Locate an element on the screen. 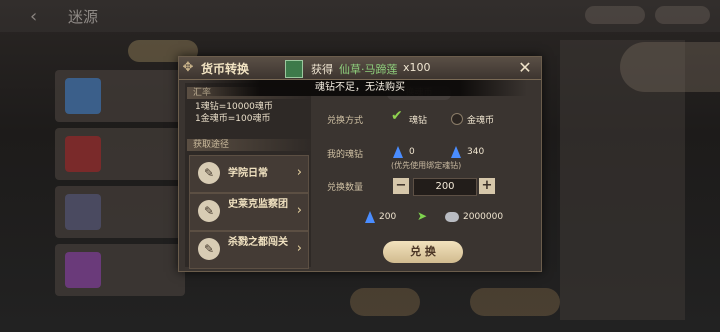 The height and width of the screenshot is (332, 720). toast-message: 魂钻不足，无法购买 is located at coordinates (360, 88).